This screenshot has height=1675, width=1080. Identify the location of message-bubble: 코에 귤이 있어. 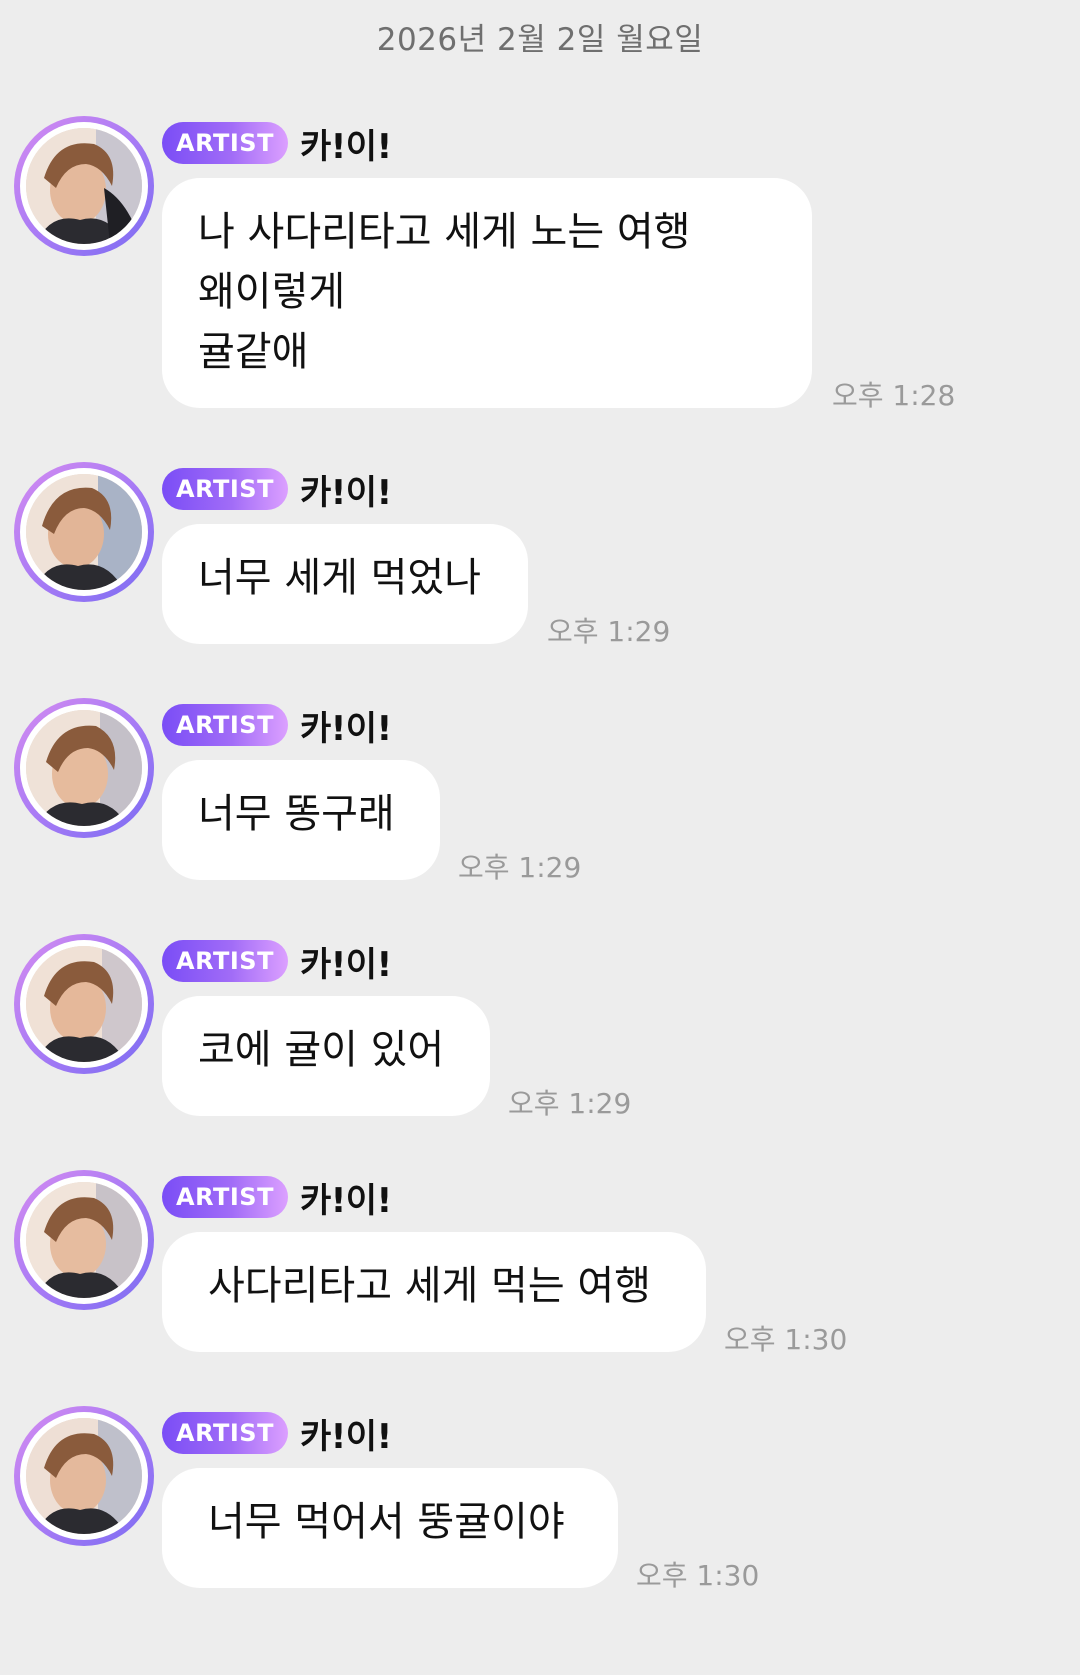
(326, 1056).